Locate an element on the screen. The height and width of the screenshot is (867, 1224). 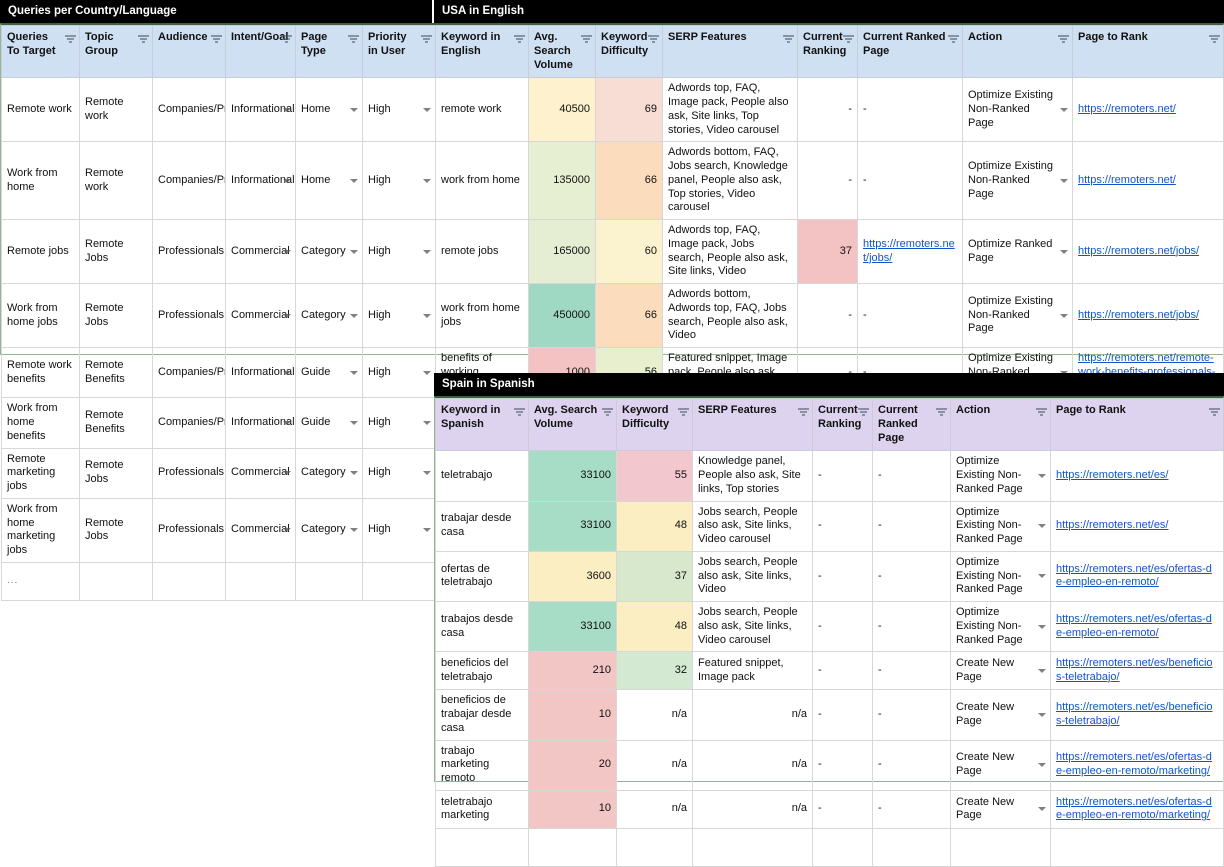
cell-page-to-rank: https://remoters.net/jobs/ is located at coordinates (1148, 315).